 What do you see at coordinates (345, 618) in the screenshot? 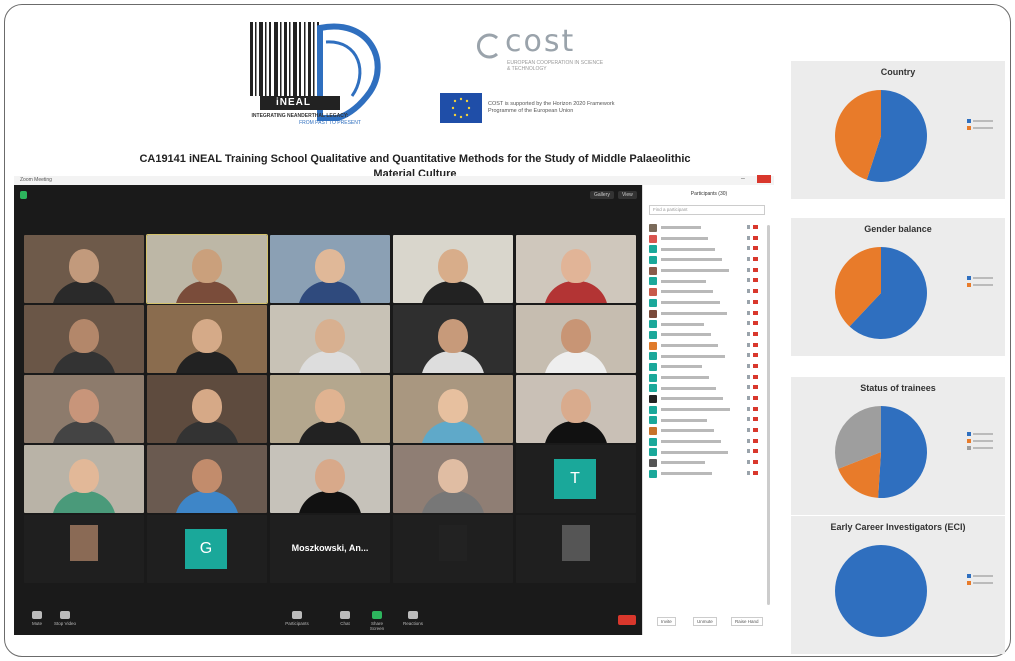
I see `chat-button: Chat` at bounding box center [345, 618].